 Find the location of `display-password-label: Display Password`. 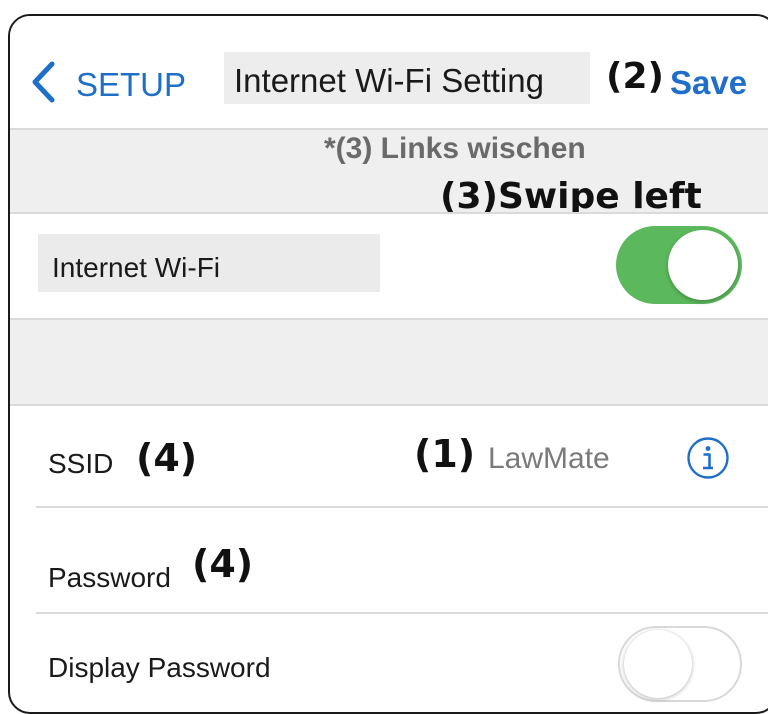

display-password-label: Display Password is located at coordinates (159, 667).